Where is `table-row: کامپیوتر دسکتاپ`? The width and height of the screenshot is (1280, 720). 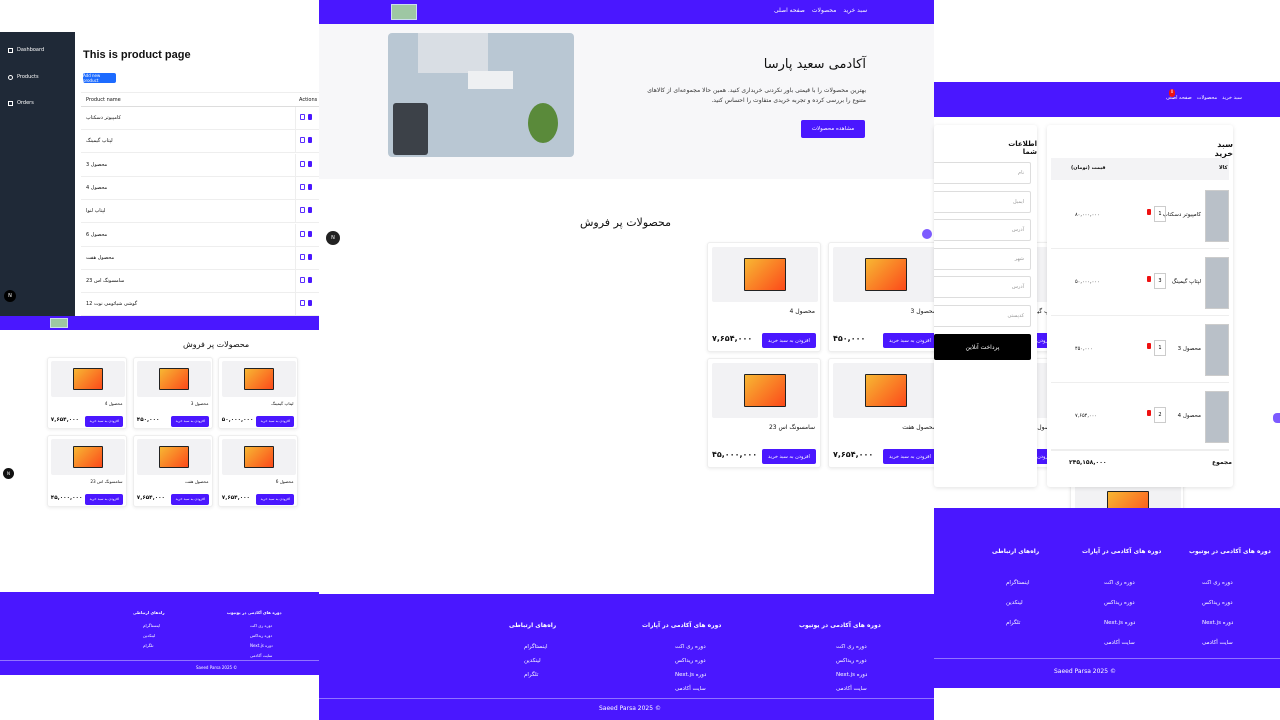 table-row: کامپیوتر دسکتاپ is located at coordinates (200, 118).